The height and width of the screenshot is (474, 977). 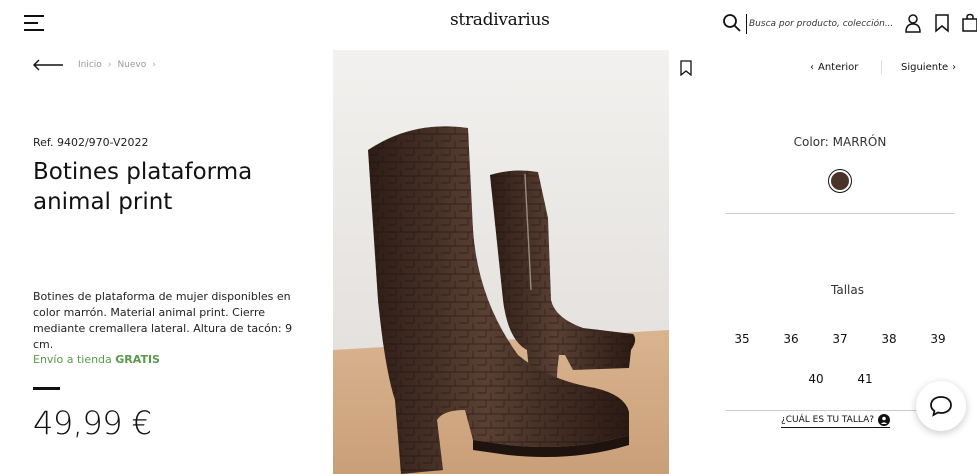 I want to click on header: stradivarius, so click(x=488, y=25).